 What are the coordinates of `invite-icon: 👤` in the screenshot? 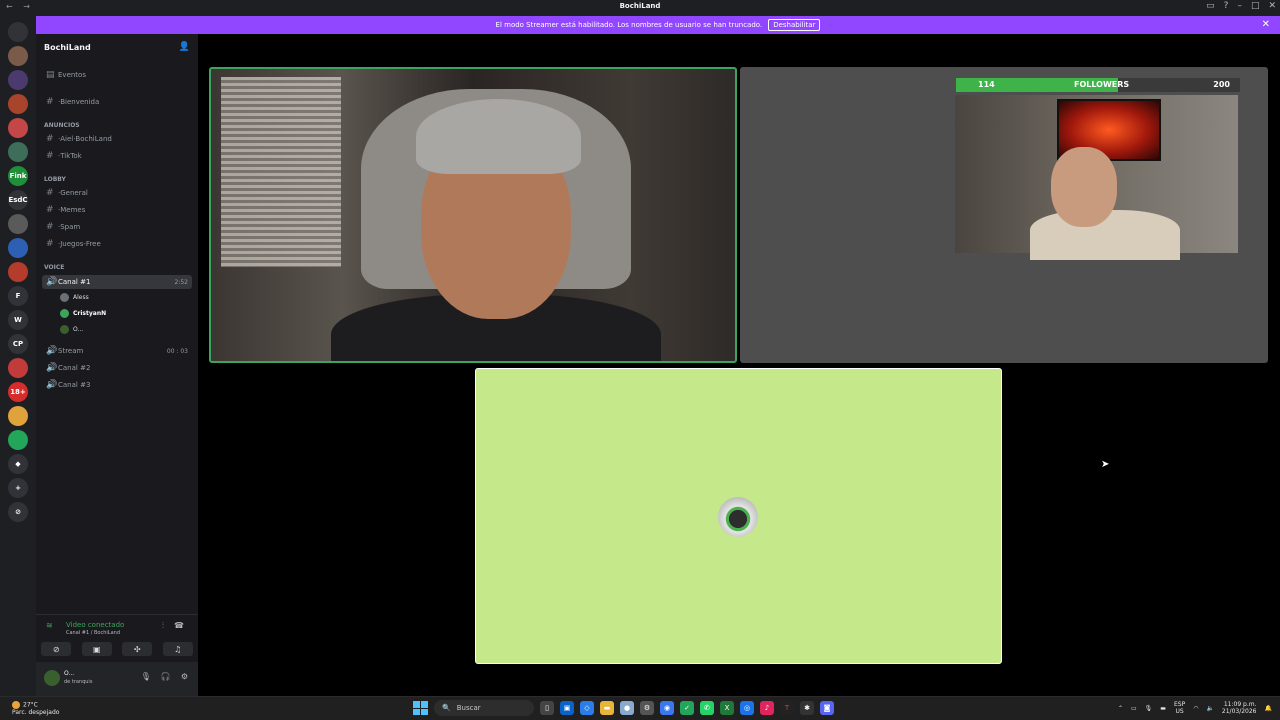 It's located at (184, 47).